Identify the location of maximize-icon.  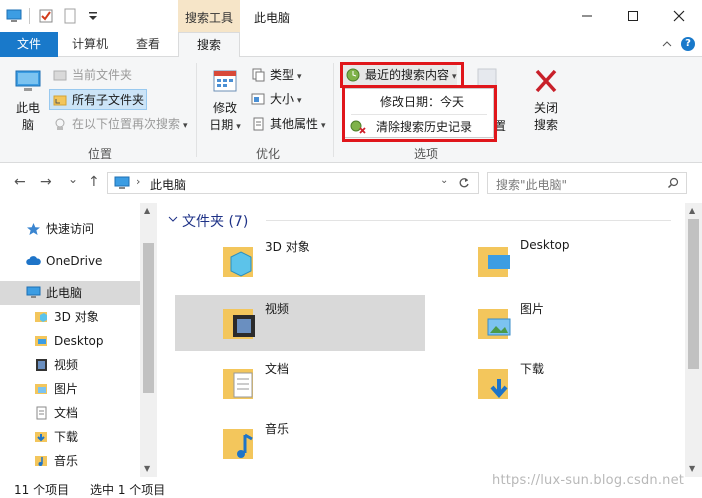
(633, 16).